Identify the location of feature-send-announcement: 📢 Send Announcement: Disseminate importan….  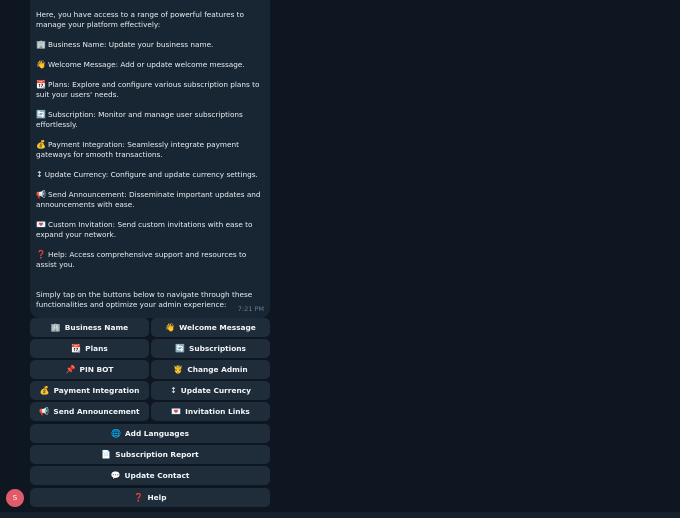
(149, 199).